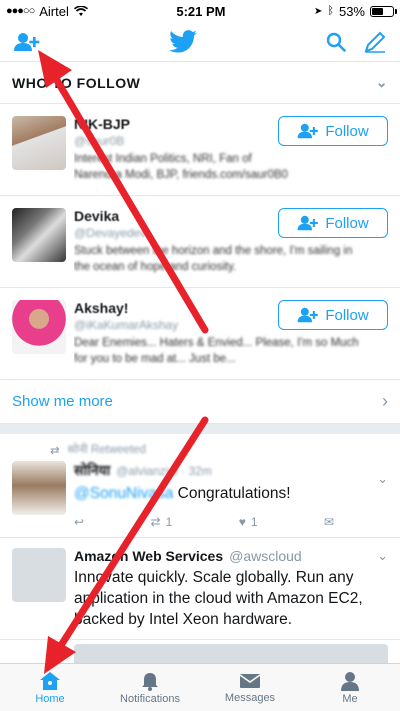 The image size is (400, 711). Describe the element at coordinates (336, 42) in the screenshot. I see `search-icon` at that location.